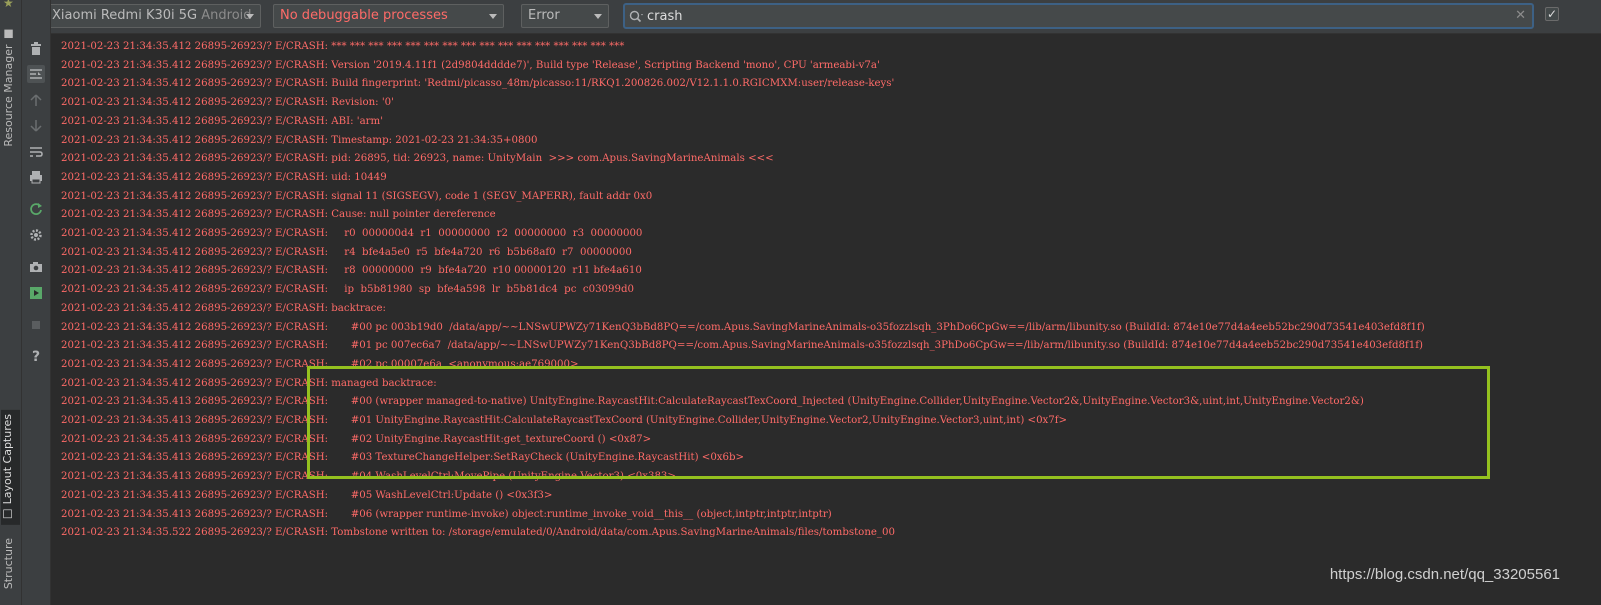 Image resolution: width=1601 pixels, height=605 pixels. I want to click on resource-manager-label: Resource Manager, so click(8, 95).